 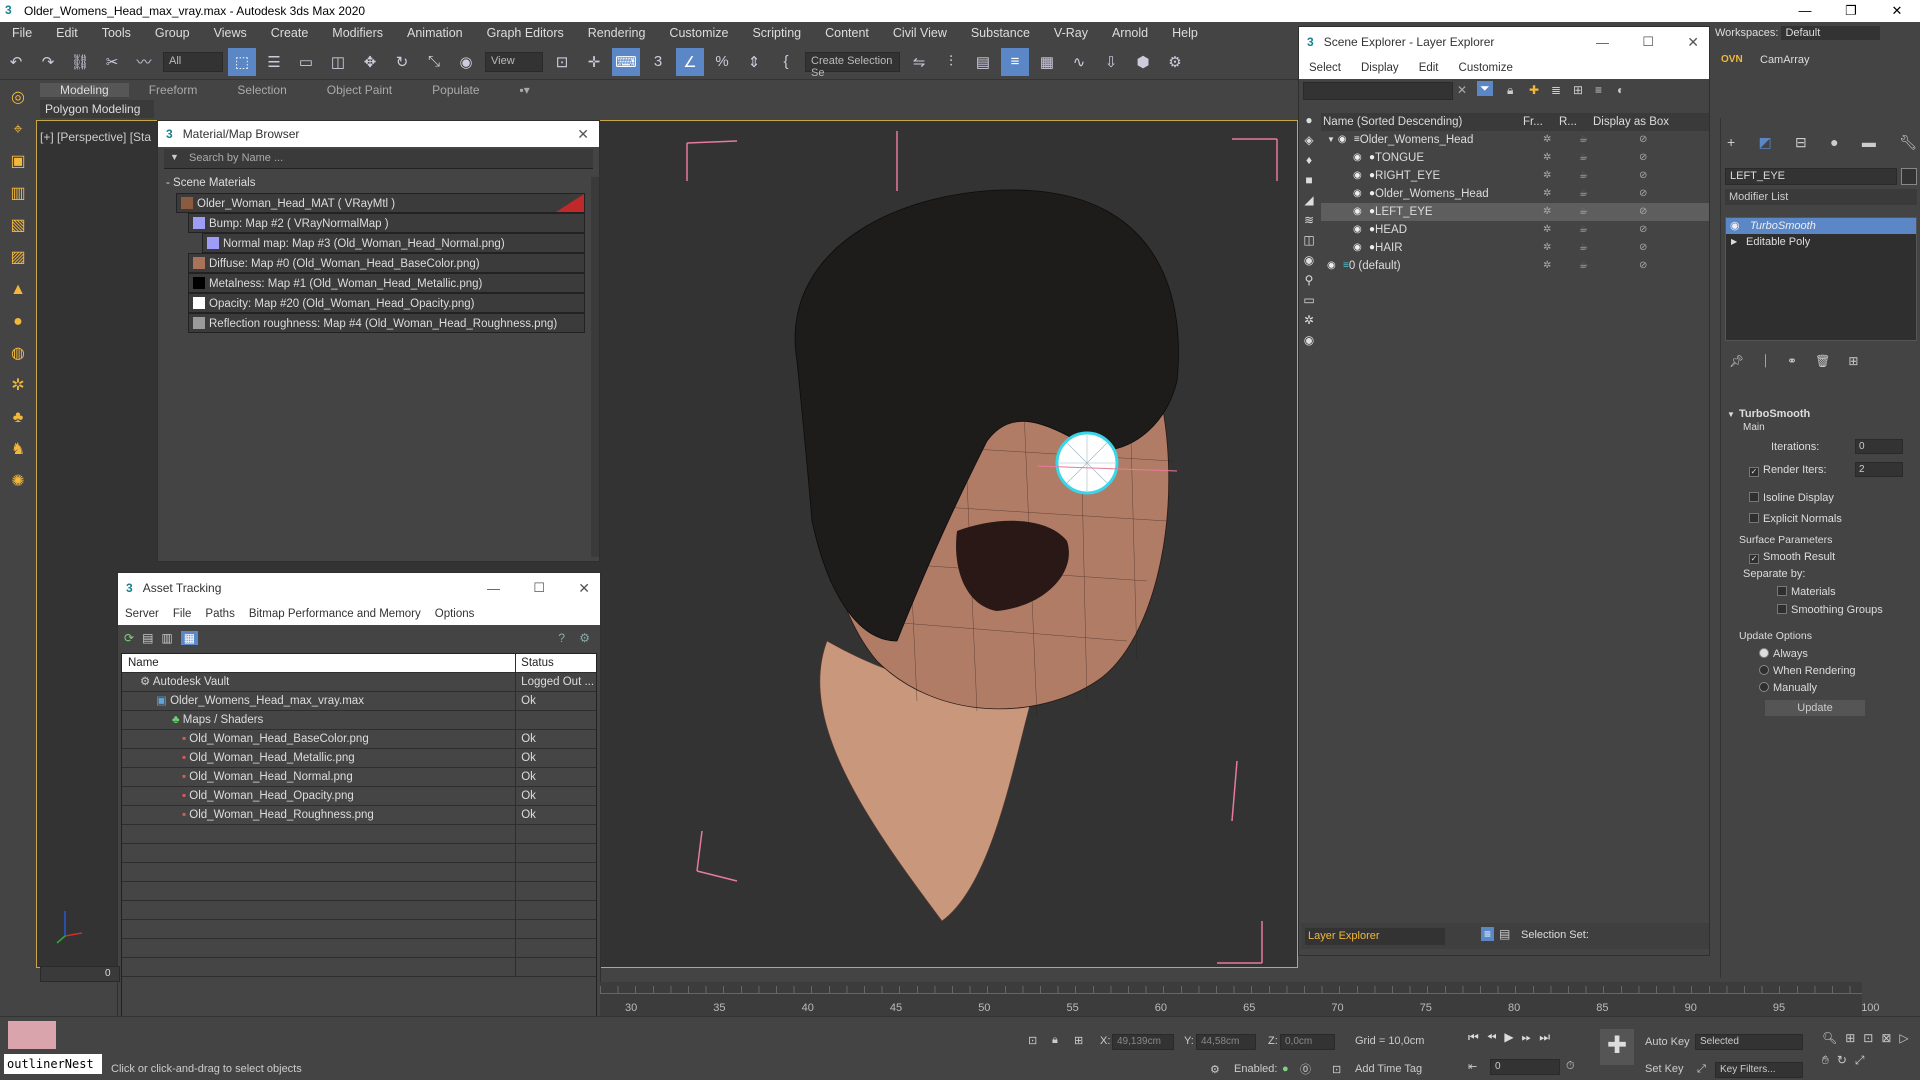 I want to click on settings-icon: ⚙, so click(x=584, y=638).